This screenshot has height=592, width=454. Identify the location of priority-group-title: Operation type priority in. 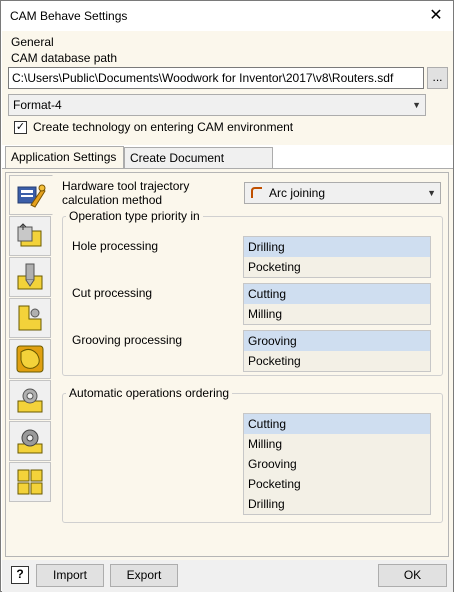
(134, 216).